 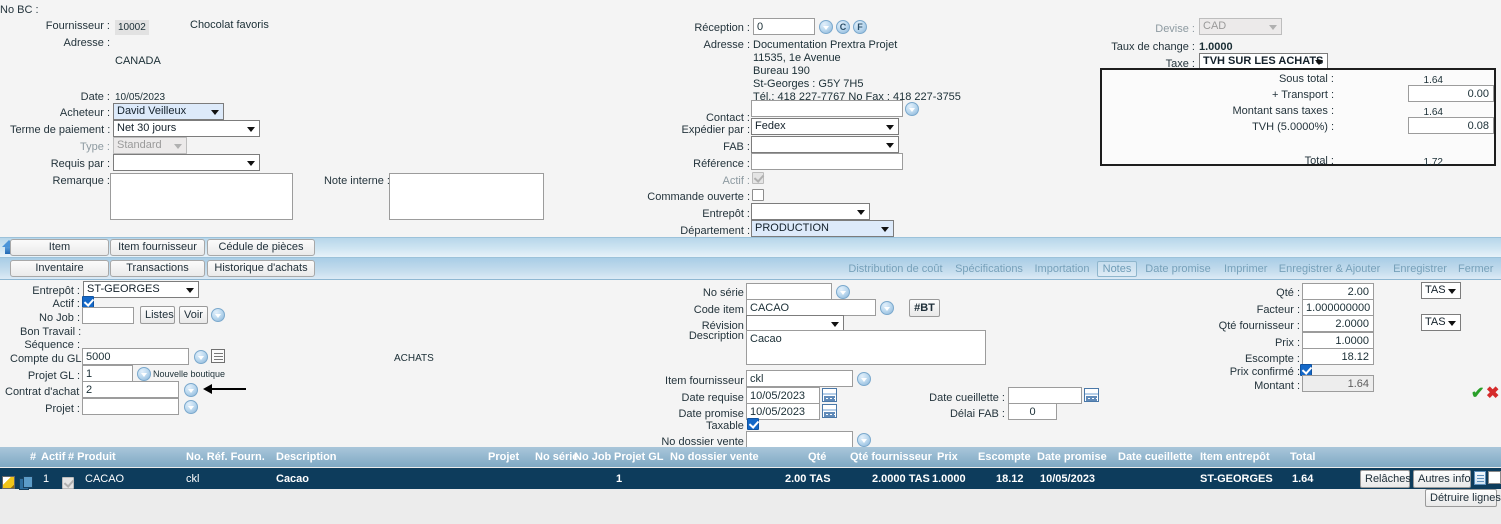 What do you see at coordinates (860, 27) in the screenshot?
I see `reception-f-button: F` at bounding box center [860, 27].